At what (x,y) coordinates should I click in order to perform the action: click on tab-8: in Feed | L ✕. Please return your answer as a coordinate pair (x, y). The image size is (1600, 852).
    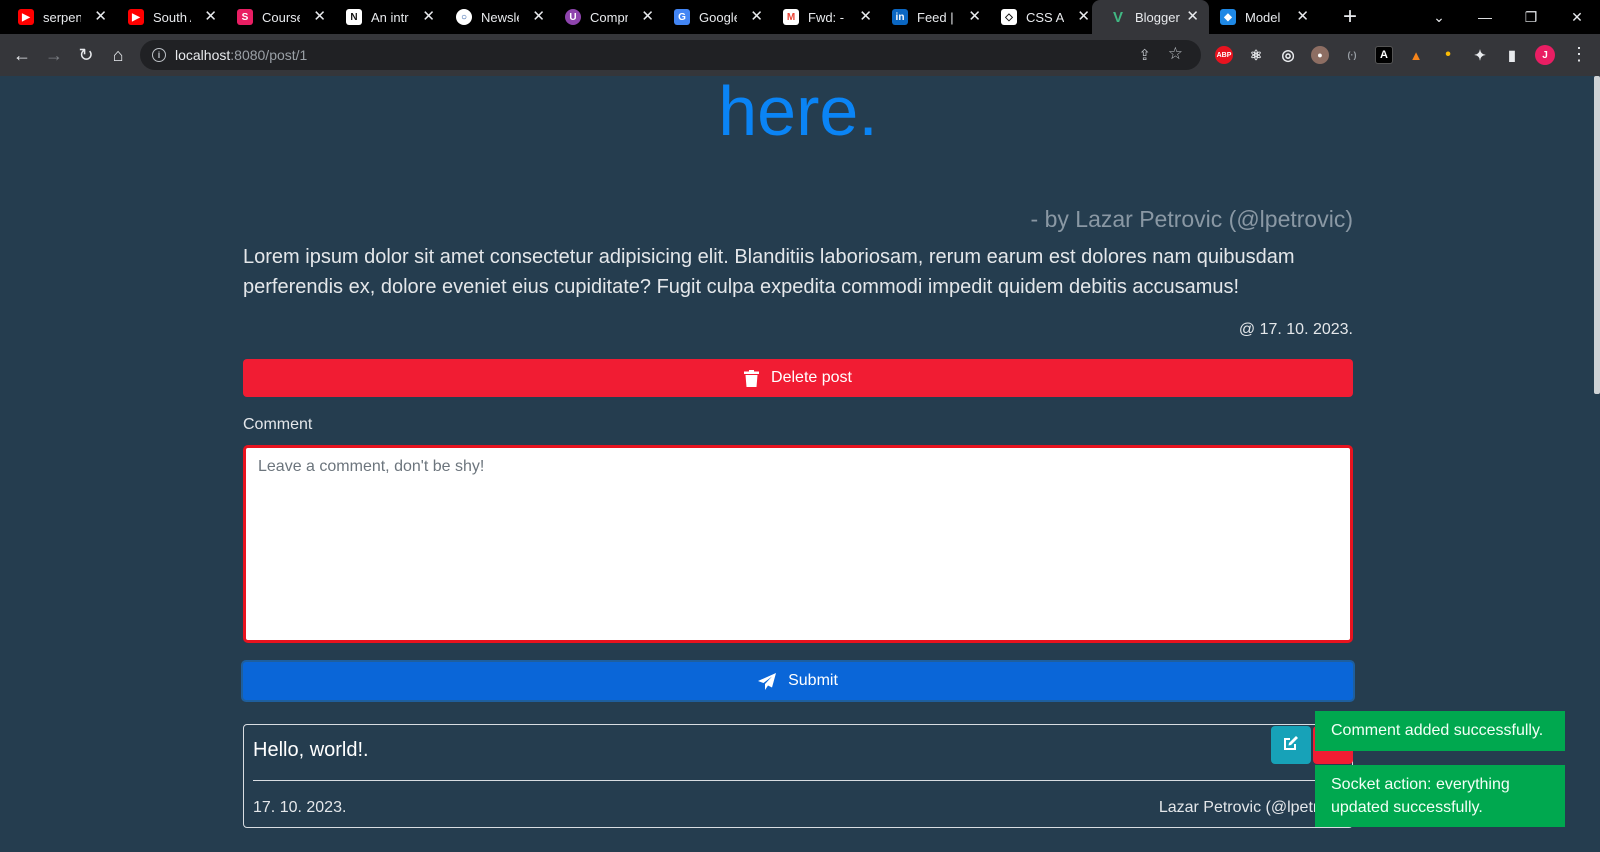
    Looking at the image, I should click on (932, 17).